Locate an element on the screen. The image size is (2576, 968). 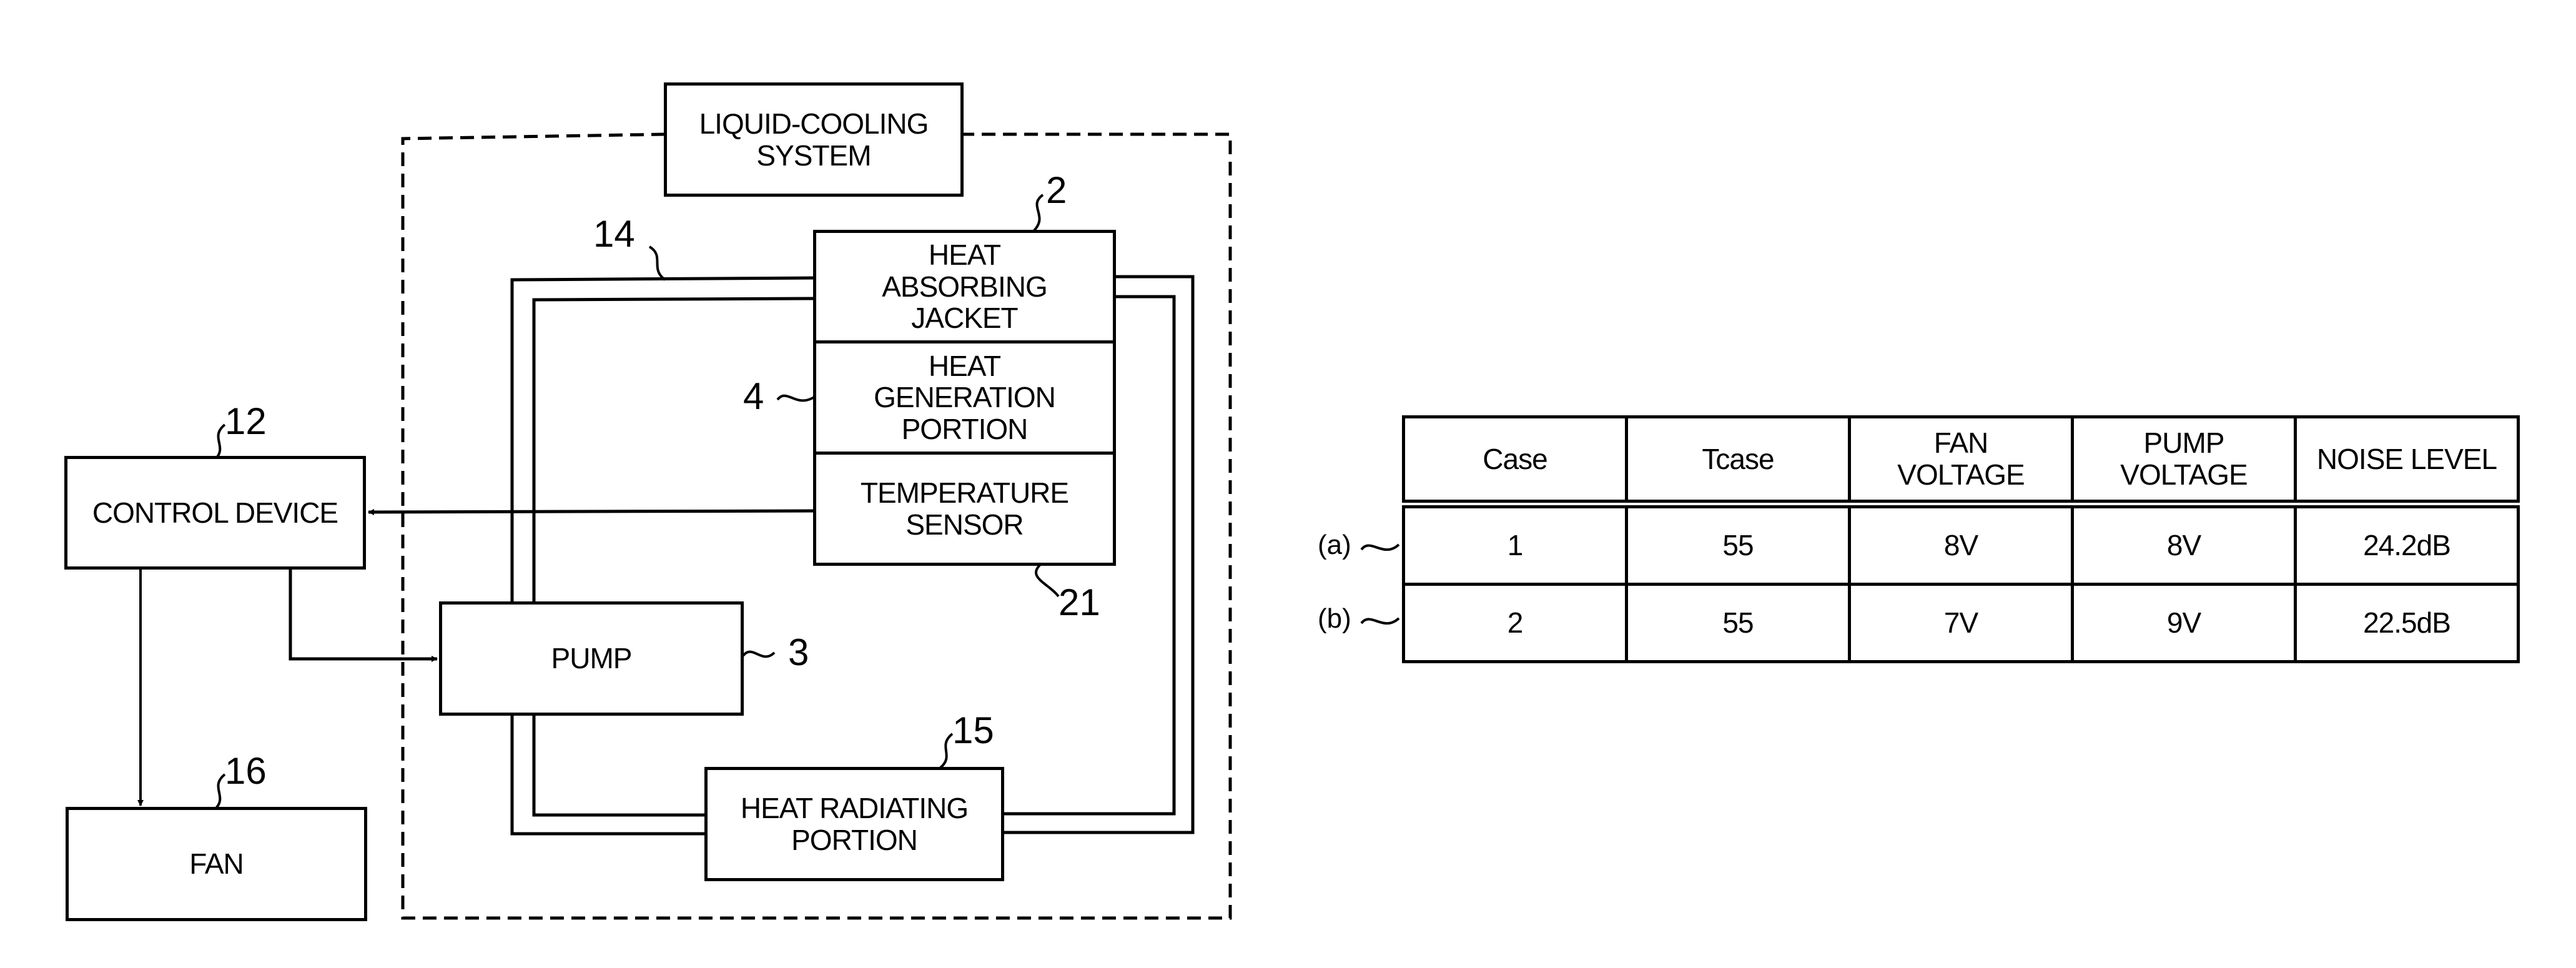
header-tcase: Tcase is located at coordinates (1738, 461).